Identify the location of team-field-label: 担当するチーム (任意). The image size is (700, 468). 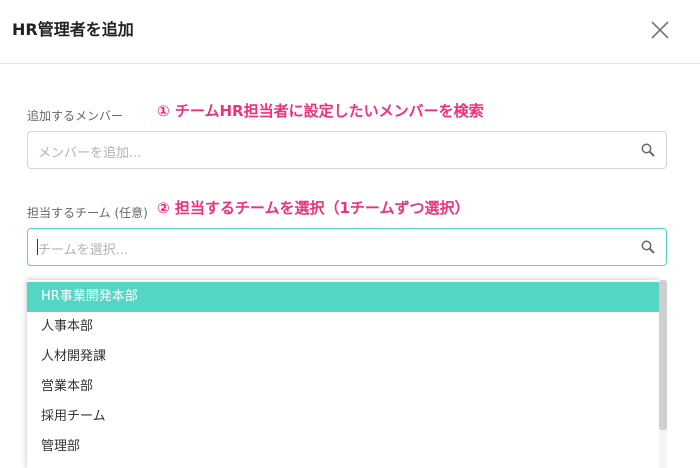
(87, 213).